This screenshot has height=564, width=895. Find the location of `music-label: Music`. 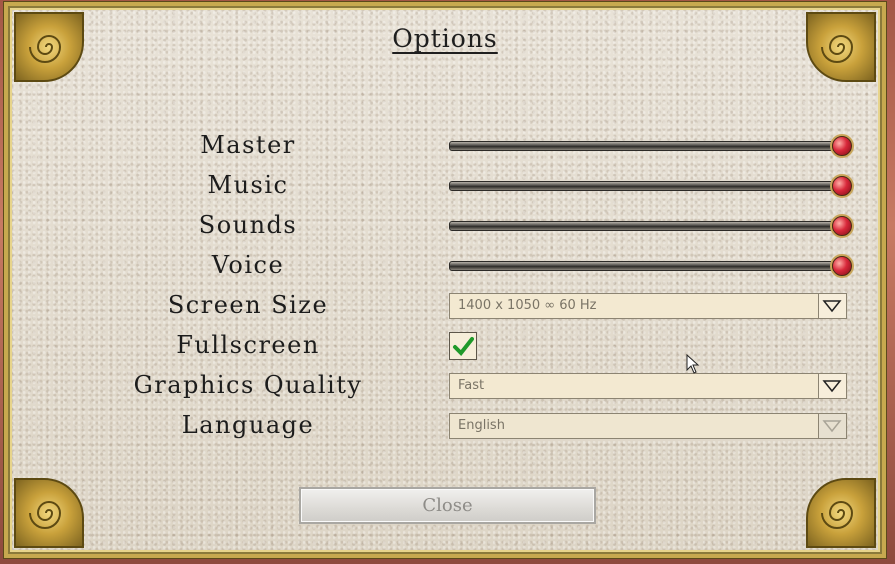

music-label: Music is located at coordinates (248, 185).